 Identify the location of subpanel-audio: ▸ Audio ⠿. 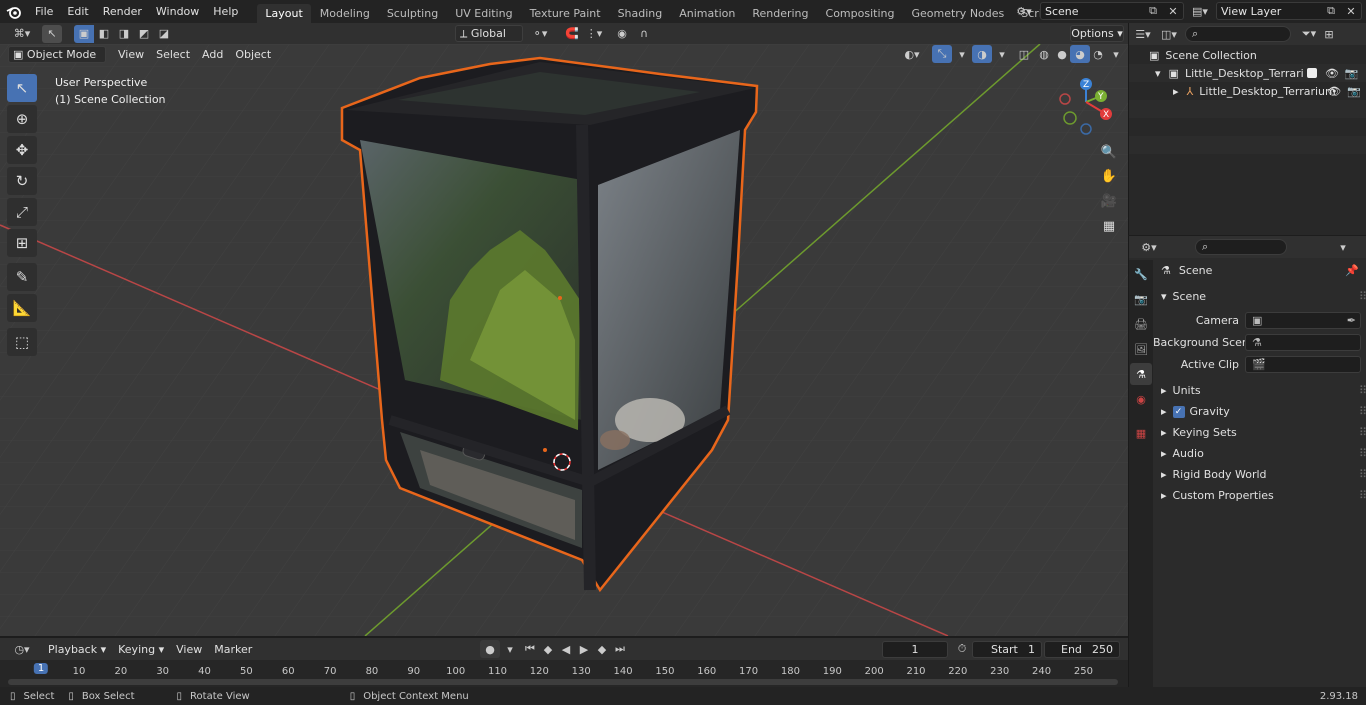
(1259, 453).